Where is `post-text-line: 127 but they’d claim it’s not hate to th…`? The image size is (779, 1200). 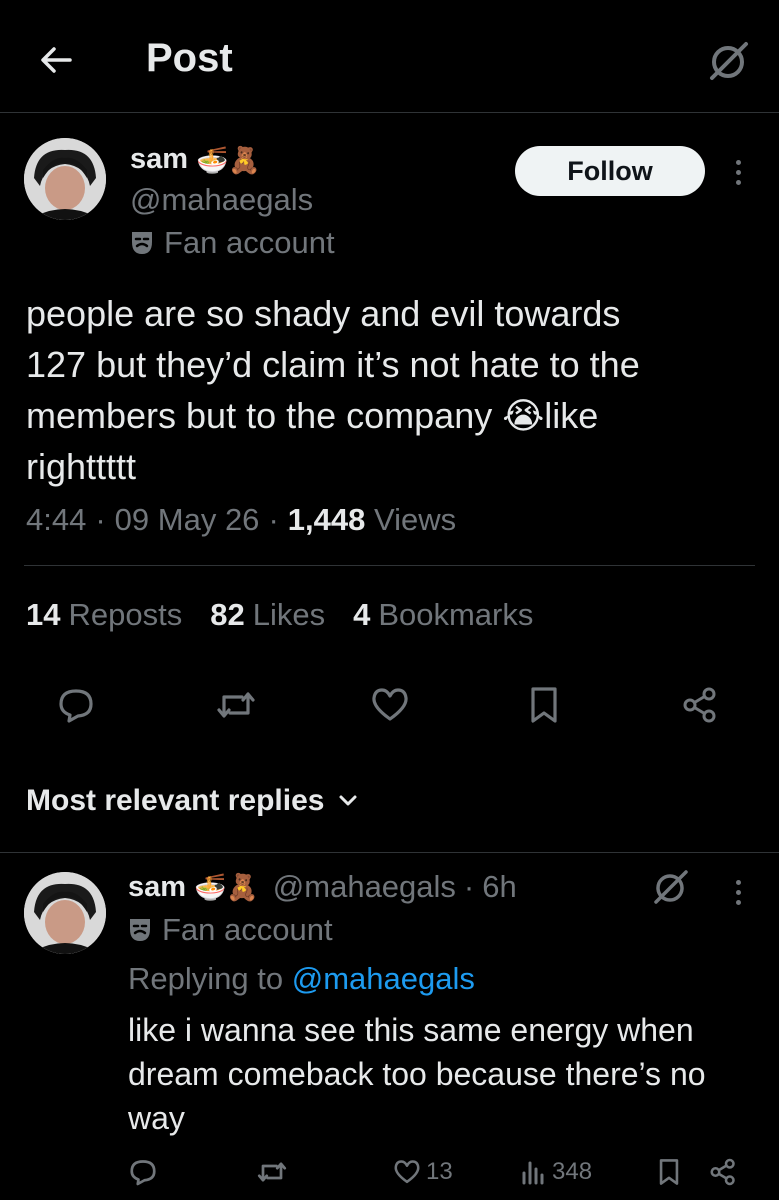
post-text-line: 127 but they’d claim it’s not hate to th… is located at coordinates (333, 364).